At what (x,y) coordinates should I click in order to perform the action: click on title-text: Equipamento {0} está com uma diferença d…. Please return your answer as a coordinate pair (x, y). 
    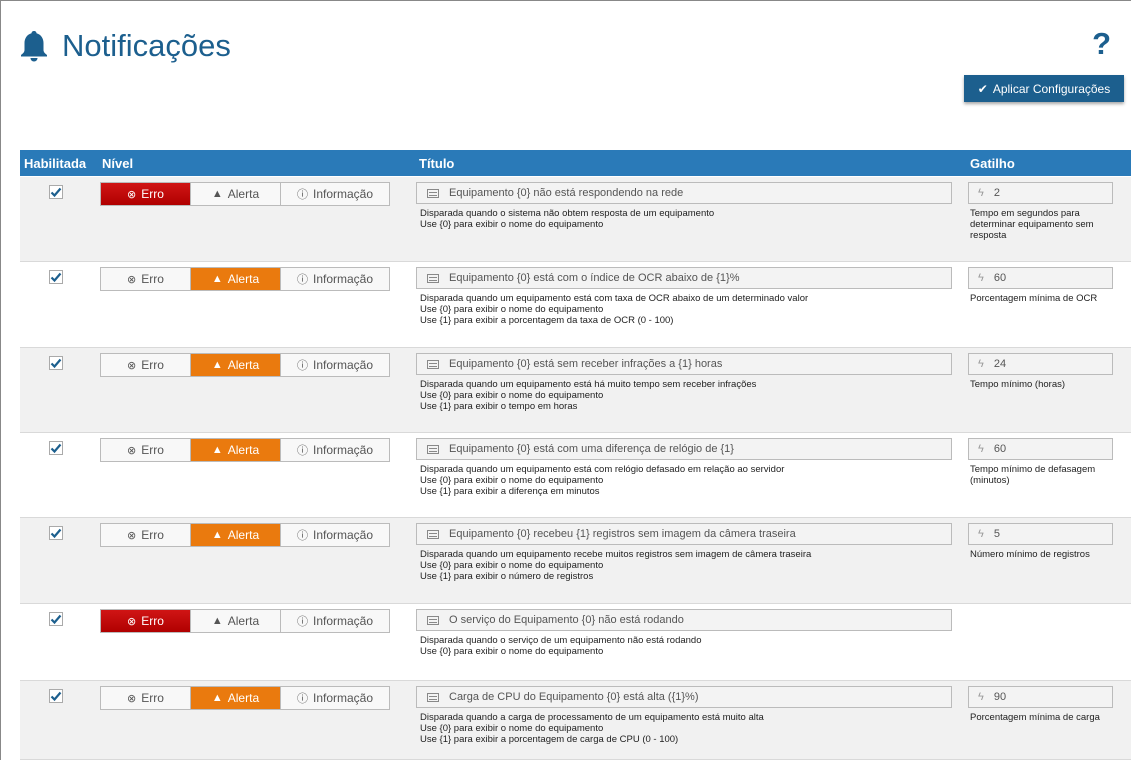
    Looking at the image, I should click on (591, 449).